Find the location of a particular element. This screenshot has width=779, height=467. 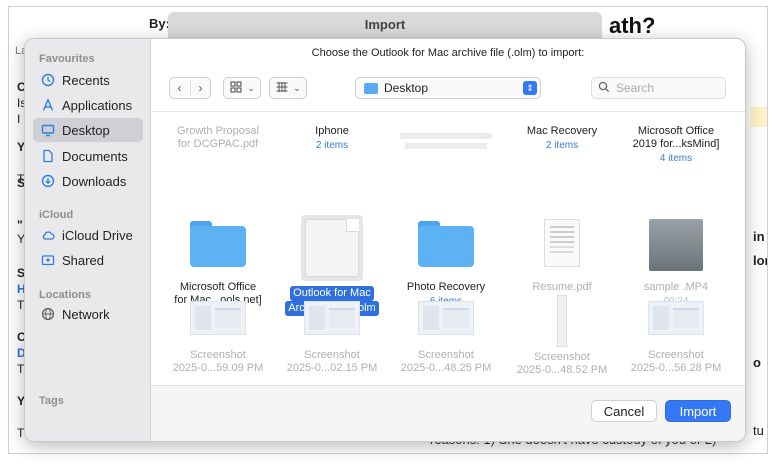

file-item: Screenshot 2025-0...56.28 PM is located at coordinates (676, 338).